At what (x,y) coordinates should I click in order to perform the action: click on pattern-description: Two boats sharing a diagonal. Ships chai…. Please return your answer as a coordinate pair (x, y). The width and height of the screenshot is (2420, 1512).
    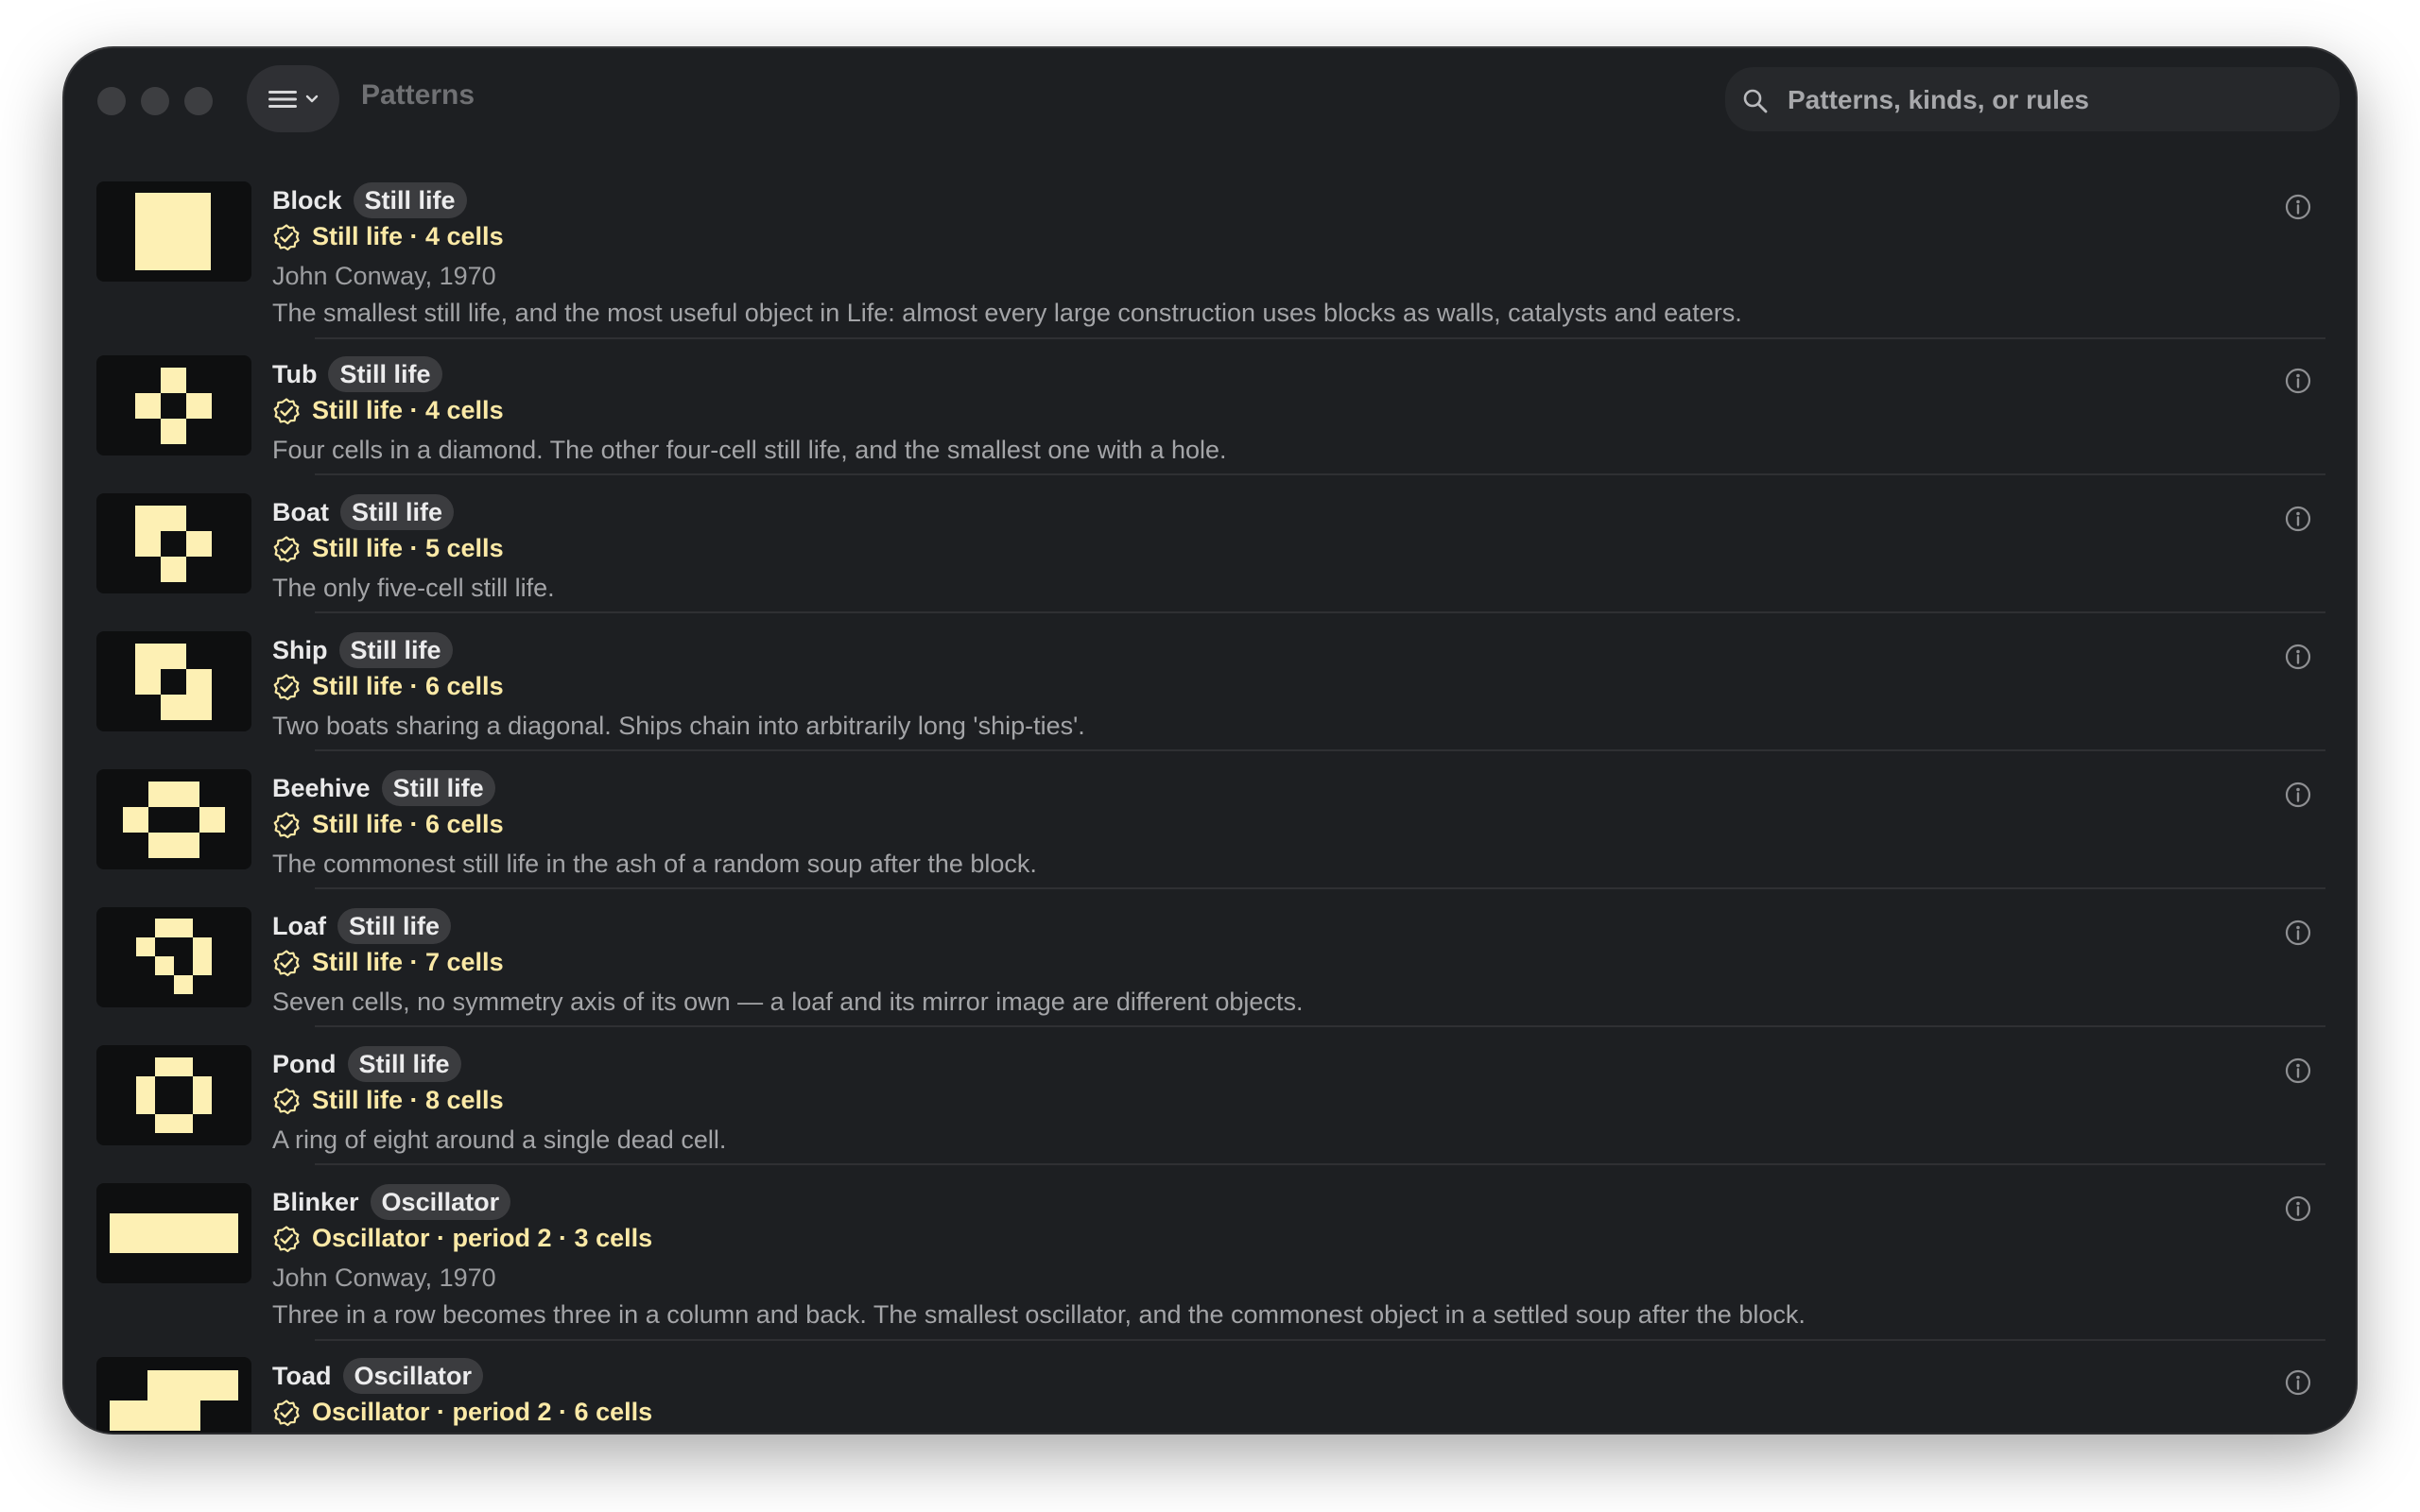
    Looking at the image, I should click on (678, 726).